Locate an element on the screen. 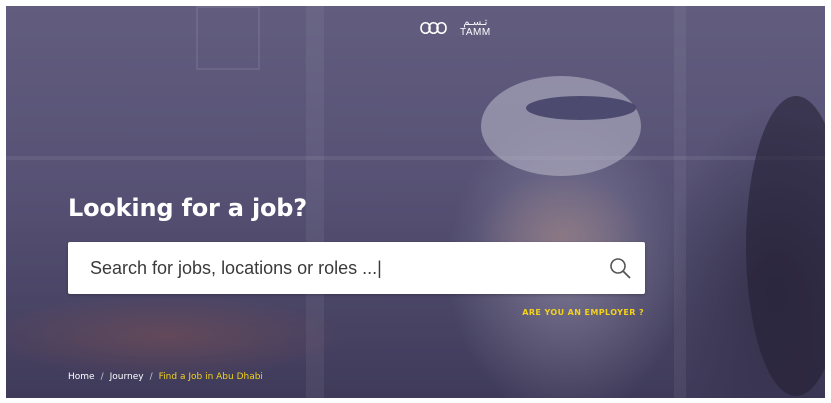  logo-wordmark: تـسـم TAMM is located at coordinates (475, 28).